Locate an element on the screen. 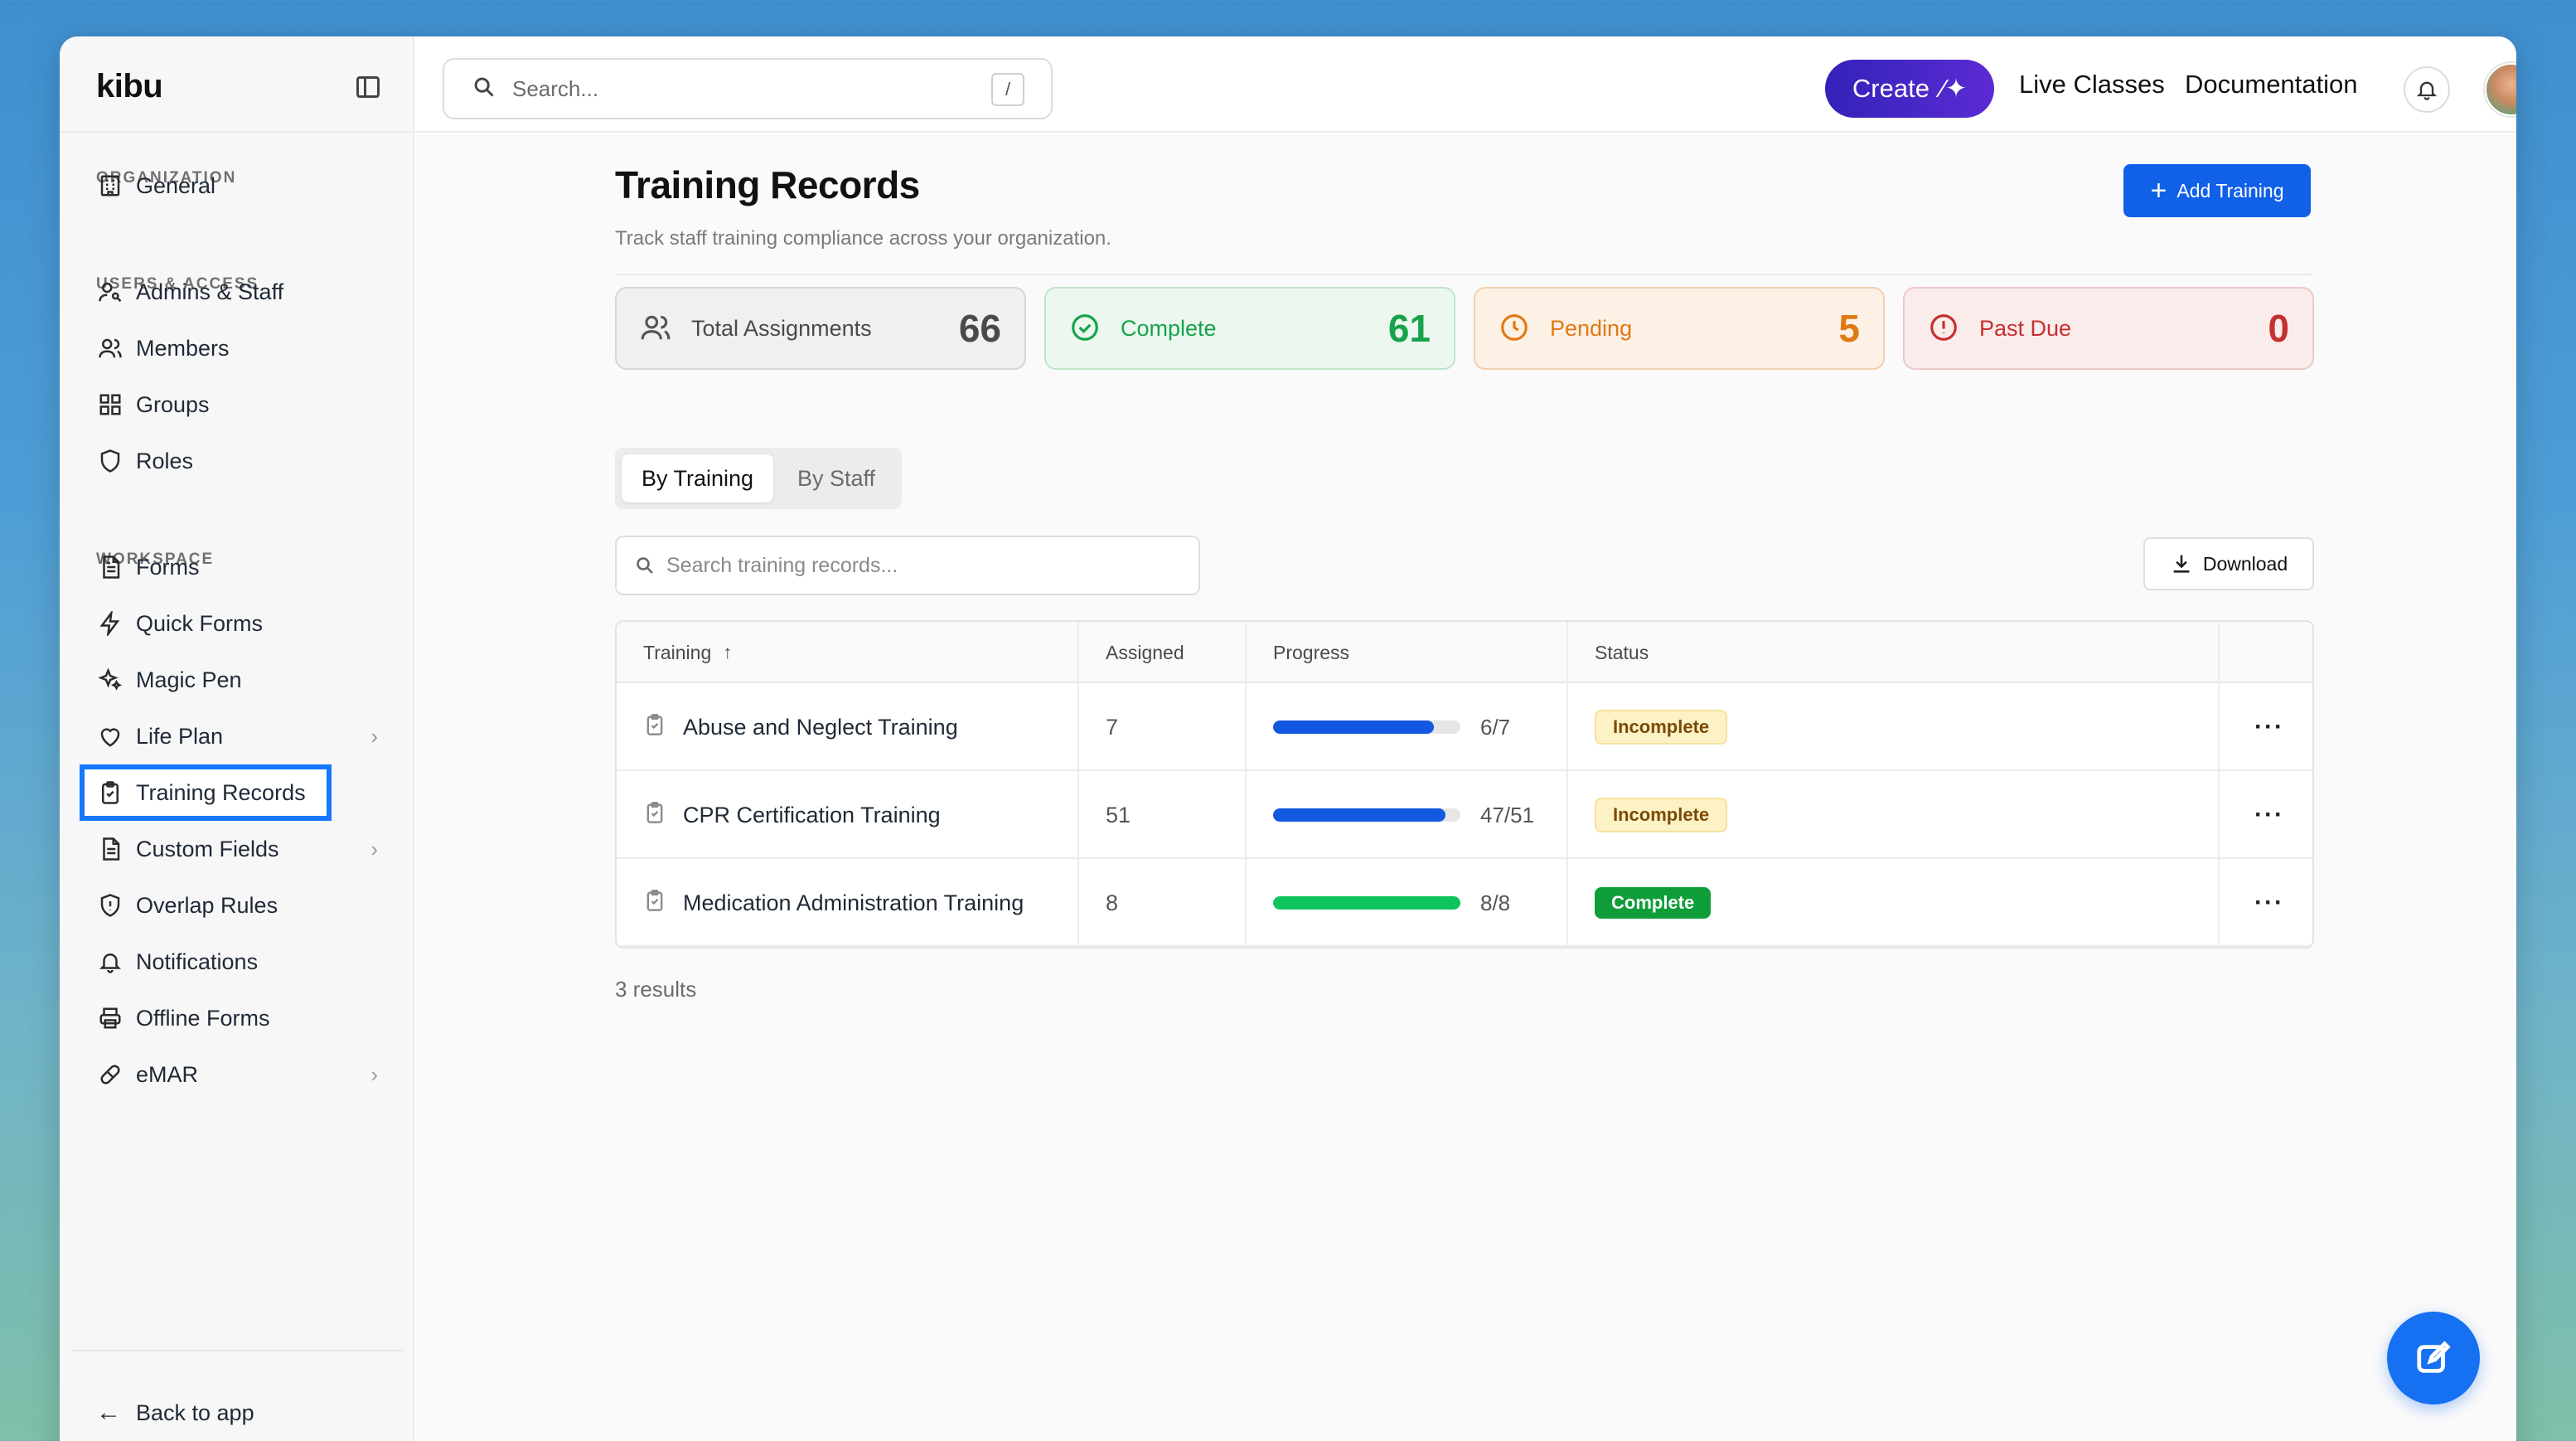 Image resolution: width=2576 pixels, height=1441 pixels. column-header-status: Status is located at coordinates (1622, 652).